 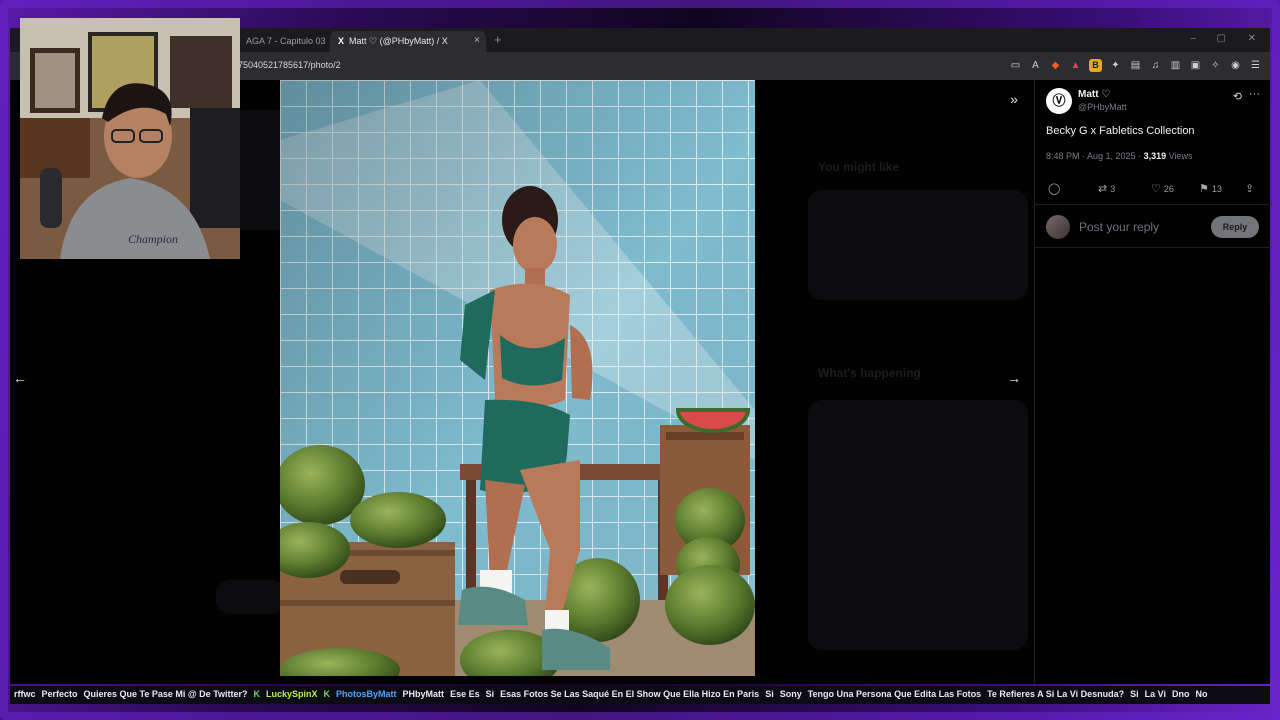 What do you see at coordinates (20, 378) in the screenshot?
I see `previous-photo-button: ←` at bounding box center [20, 378].